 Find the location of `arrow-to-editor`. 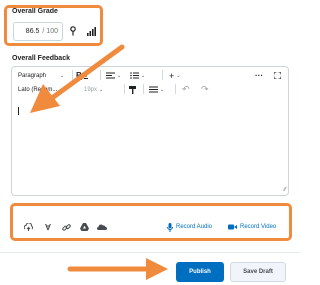

arrow-to-editor is located at coordinates (77, 78).